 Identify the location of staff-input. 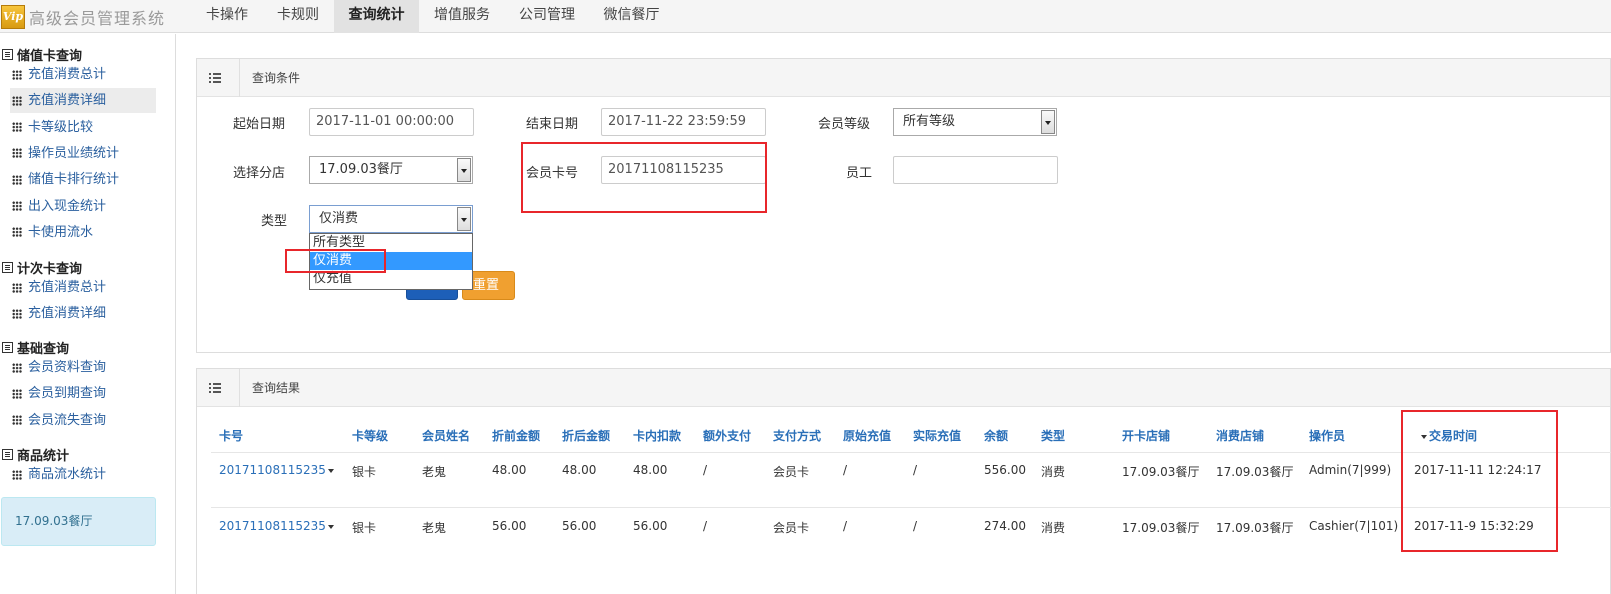
(975, 170).